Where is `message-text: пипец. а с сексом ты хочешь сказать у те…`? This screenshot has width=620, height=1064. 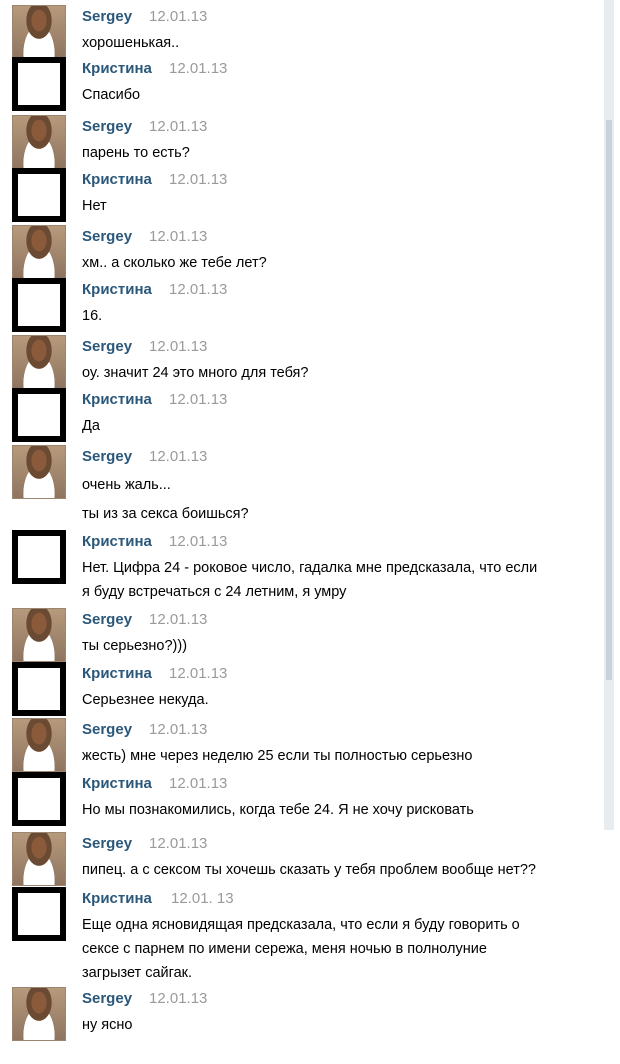
message-text: пипец. а с сексом ты хочешь сказать у те… is located at coordinates (342, 870).